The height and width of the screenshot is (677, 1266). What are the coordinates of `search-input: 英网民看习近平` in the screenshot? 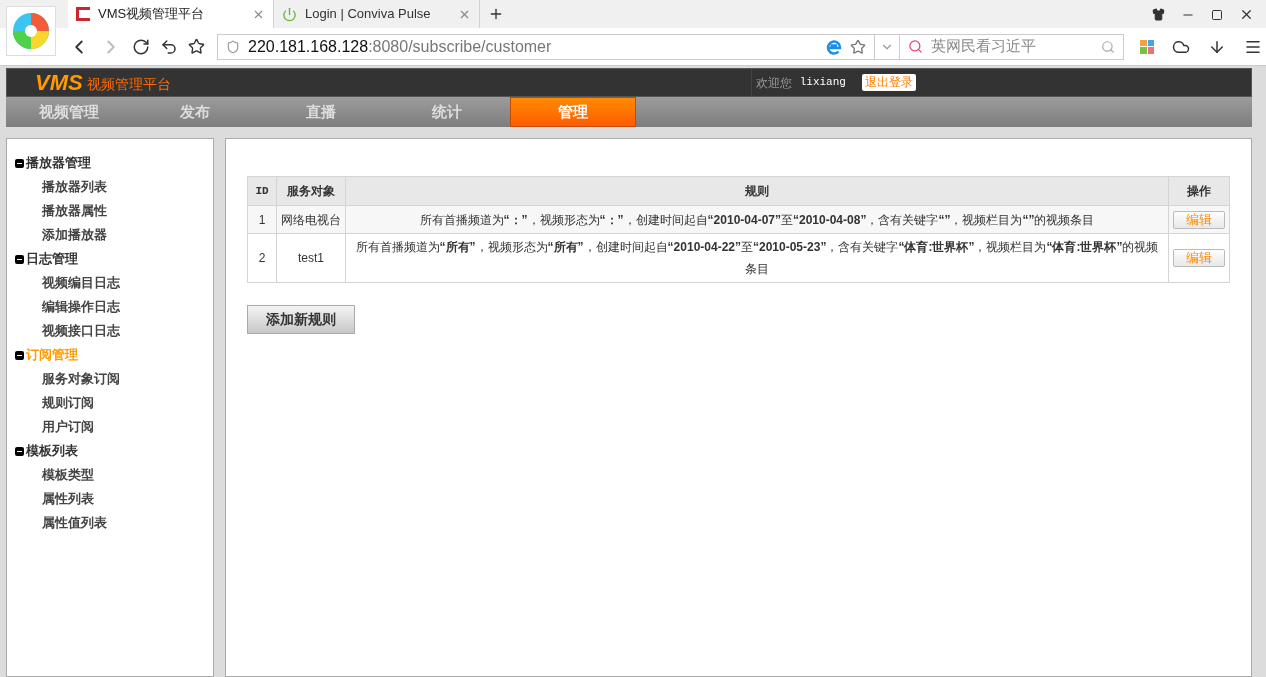 It's located at (1012, 46).